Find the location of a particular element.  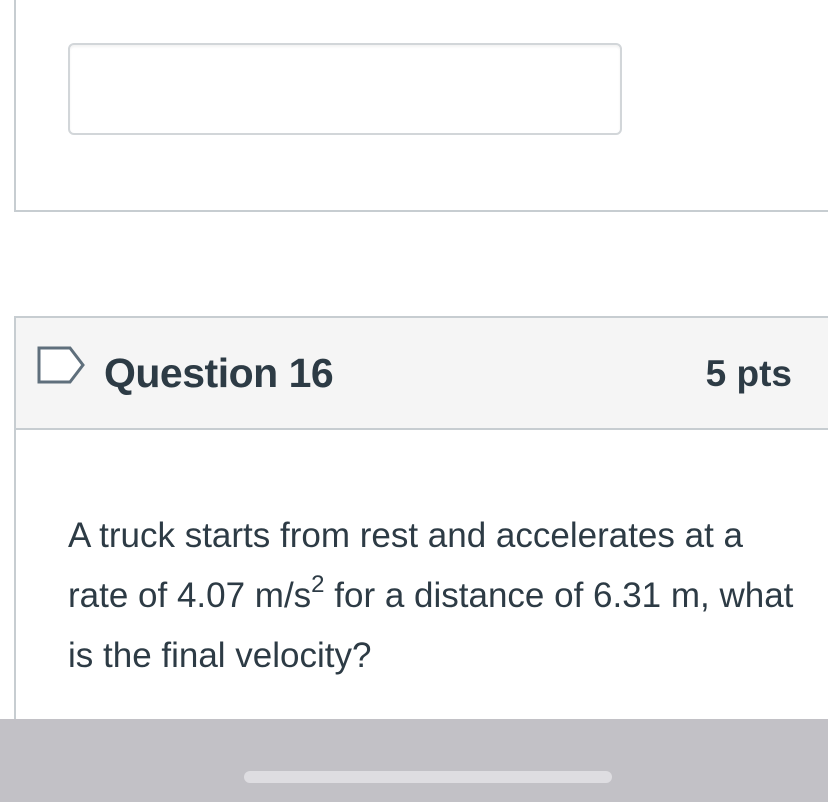

question-header: Question 16 5 pts is located at coordinates (422, 374).